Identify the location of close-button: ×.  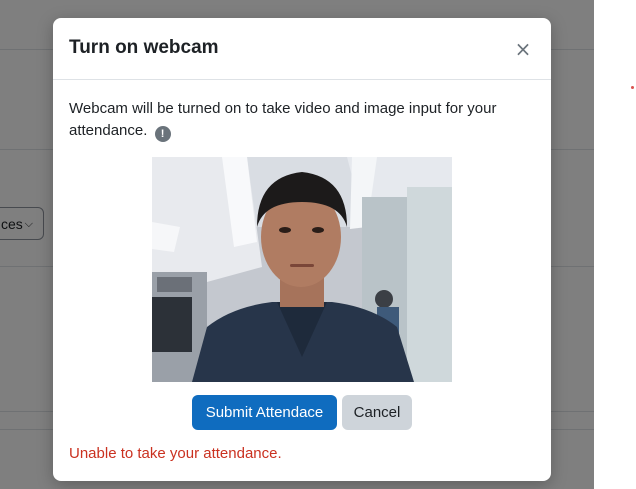
(523, 49).